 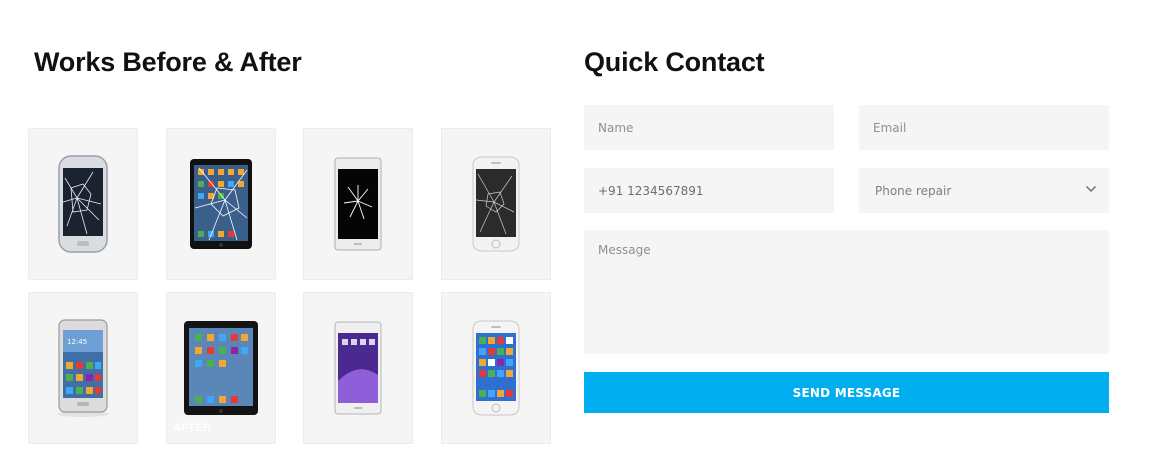 What do you see at coordinates (709, 127) in the screenshot?
I see `name-input: Name` at bounding box center [709, 127].